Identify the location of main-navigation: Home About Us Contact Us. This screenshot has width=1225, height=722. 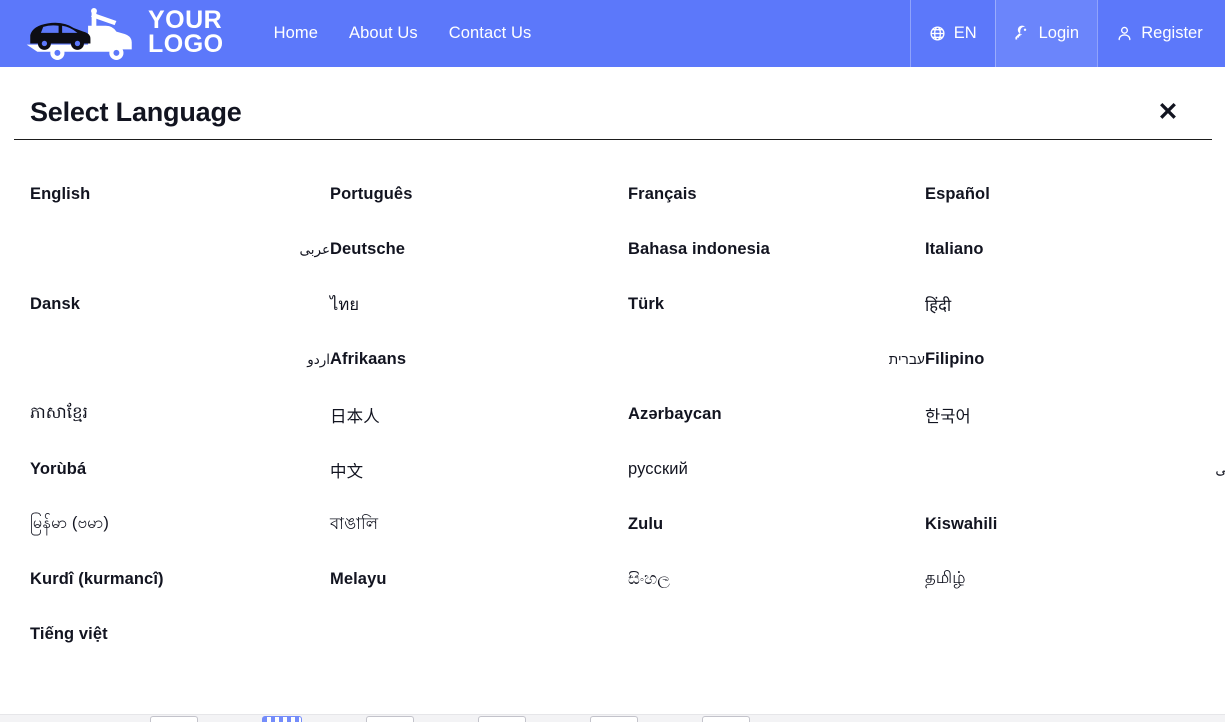
(592, 33).